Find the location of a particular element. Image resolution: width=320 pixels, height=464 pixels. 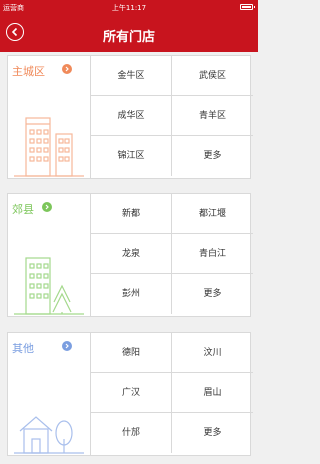

district-cell: 彭州 is located at coordinates (131, 294).